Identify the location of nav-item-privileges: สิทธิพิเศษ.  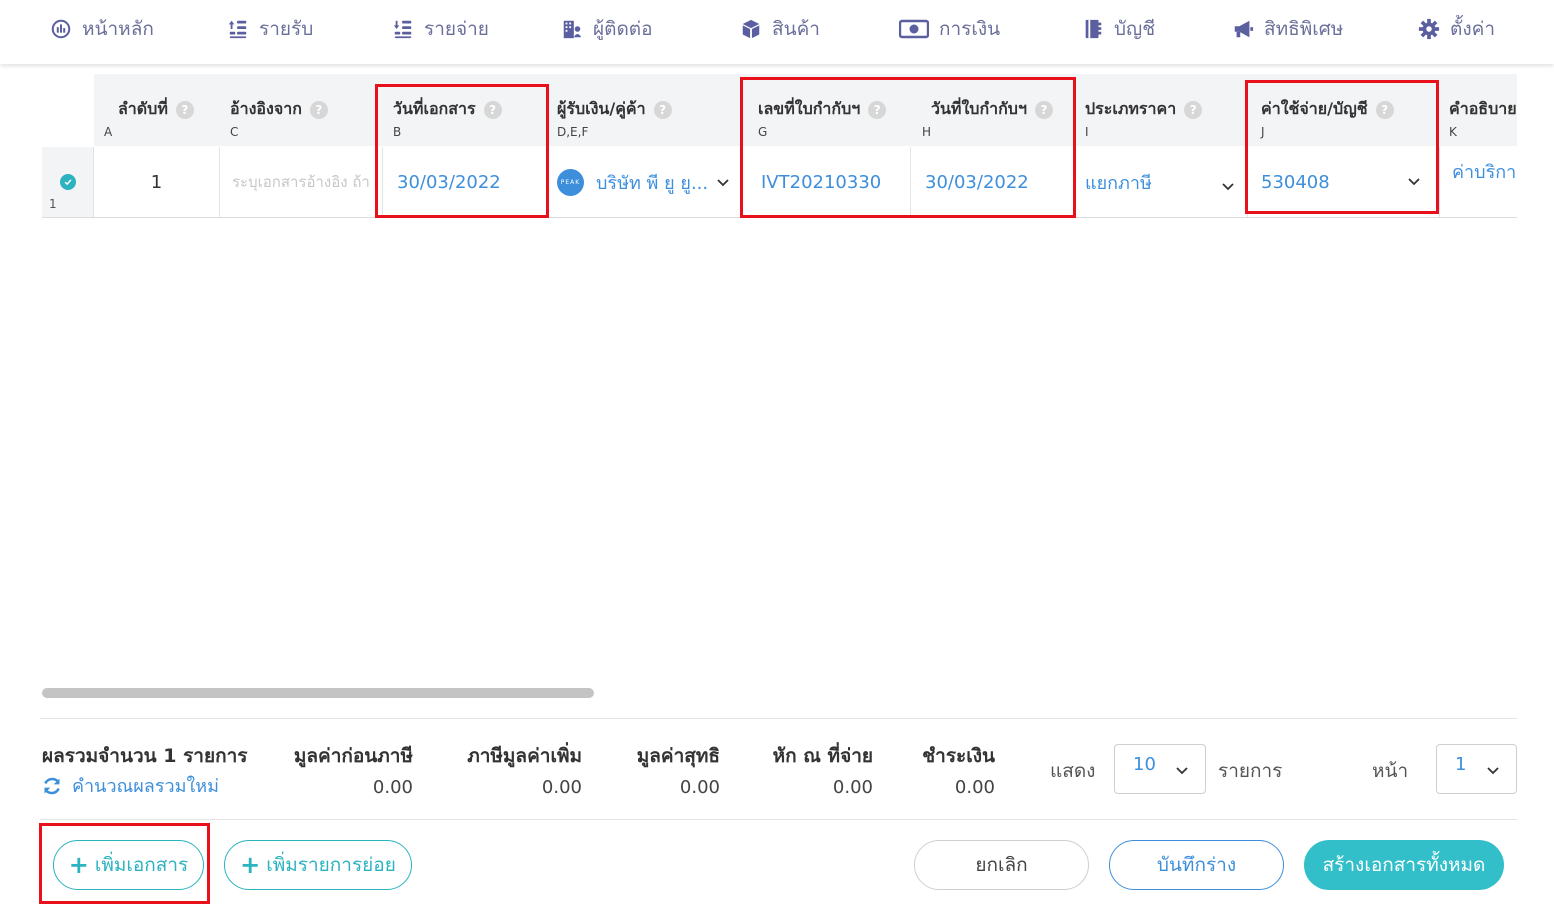
(1287, 29).